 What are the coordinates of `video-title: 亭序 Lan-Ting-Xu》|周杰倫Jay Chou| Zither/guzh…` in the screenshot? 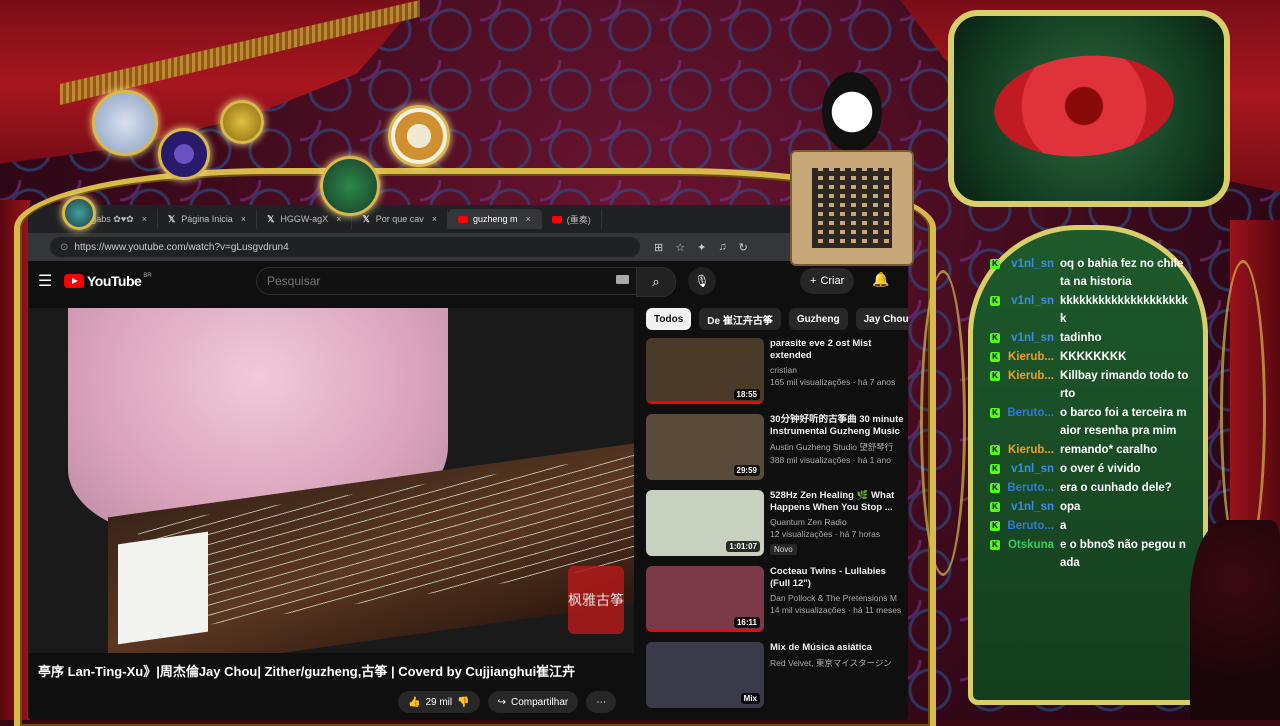 It's located at (307, 671).